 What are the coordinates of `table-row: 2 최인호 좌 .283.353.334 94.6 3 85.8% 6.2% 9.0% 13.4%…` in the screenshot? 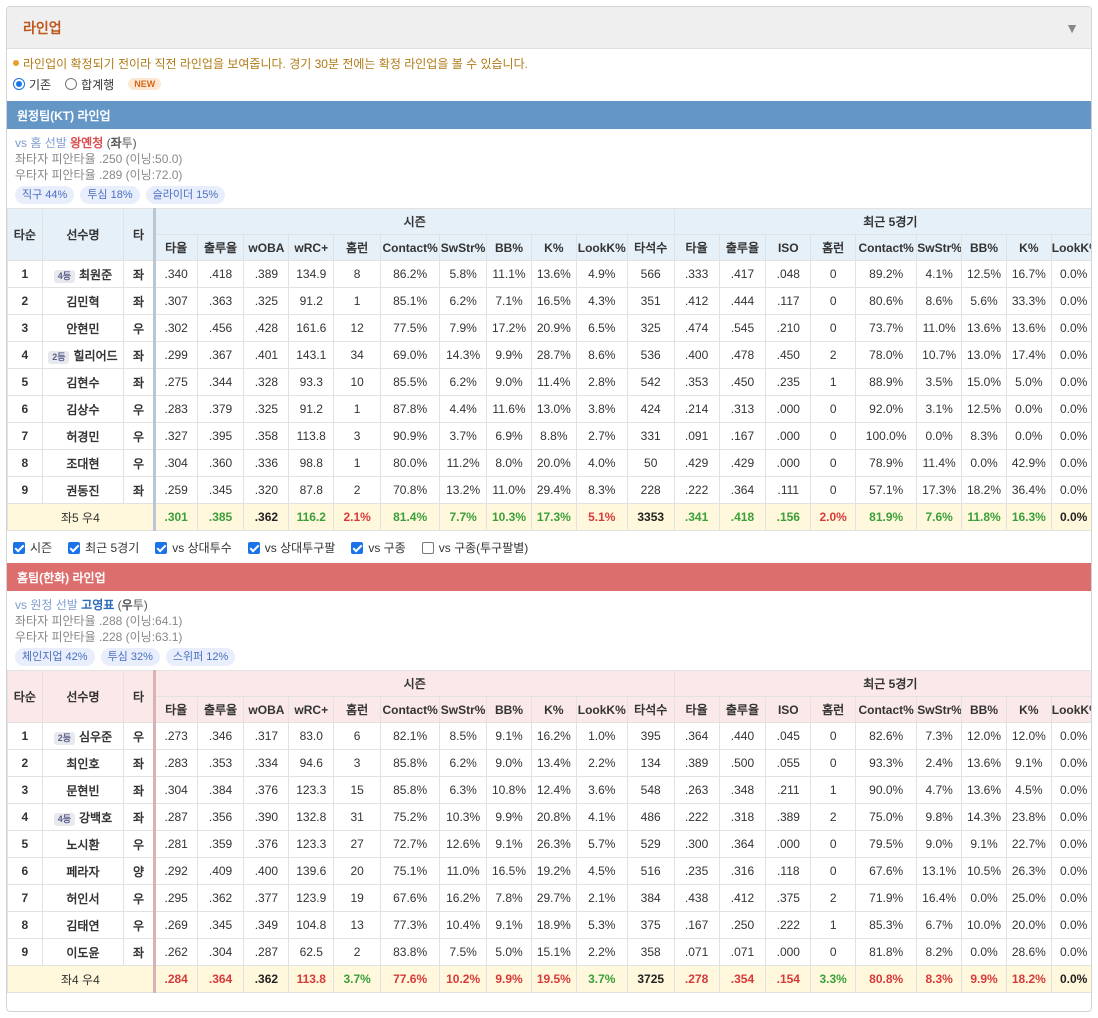 It's located at (549, 763).